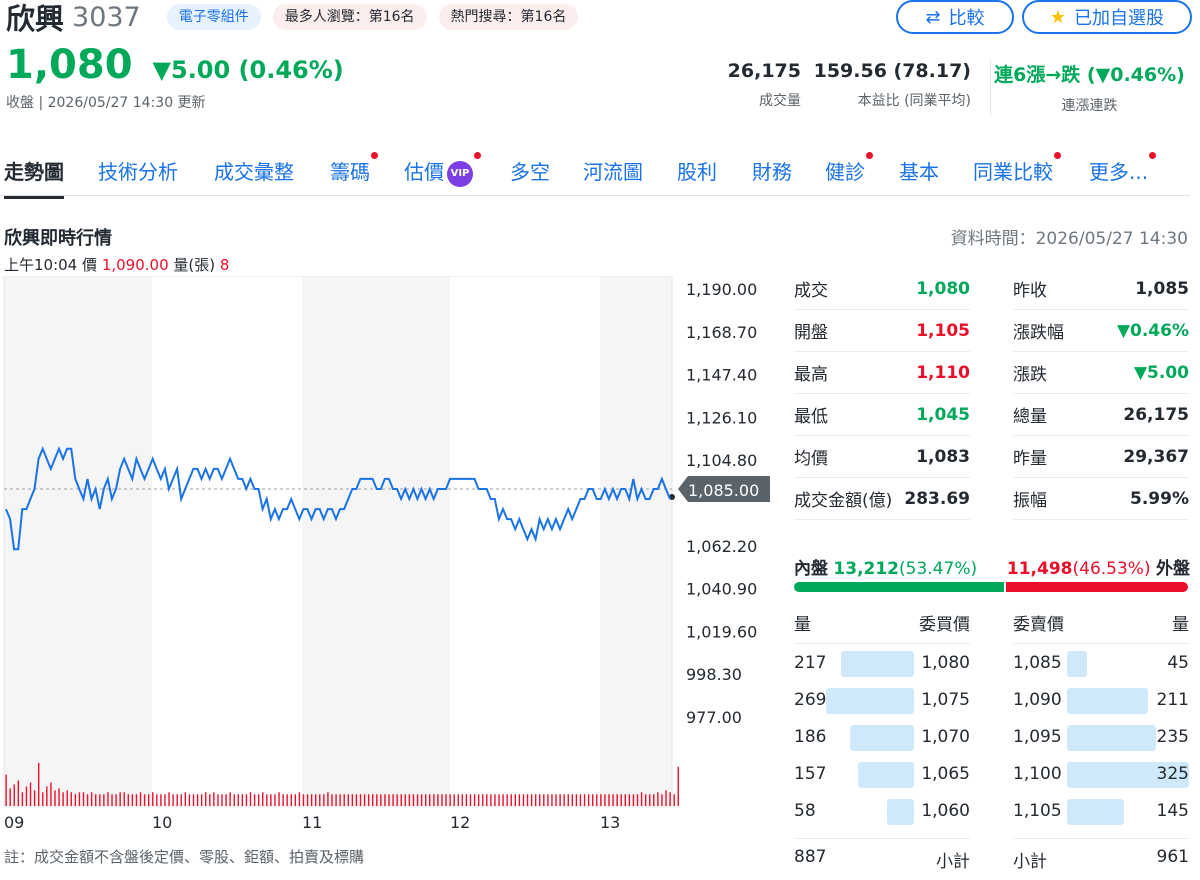 Image resolution: width=1200 pixels, height=880 pixels. I want to click on quote-label: 成交金額(億), so click(843, 501).